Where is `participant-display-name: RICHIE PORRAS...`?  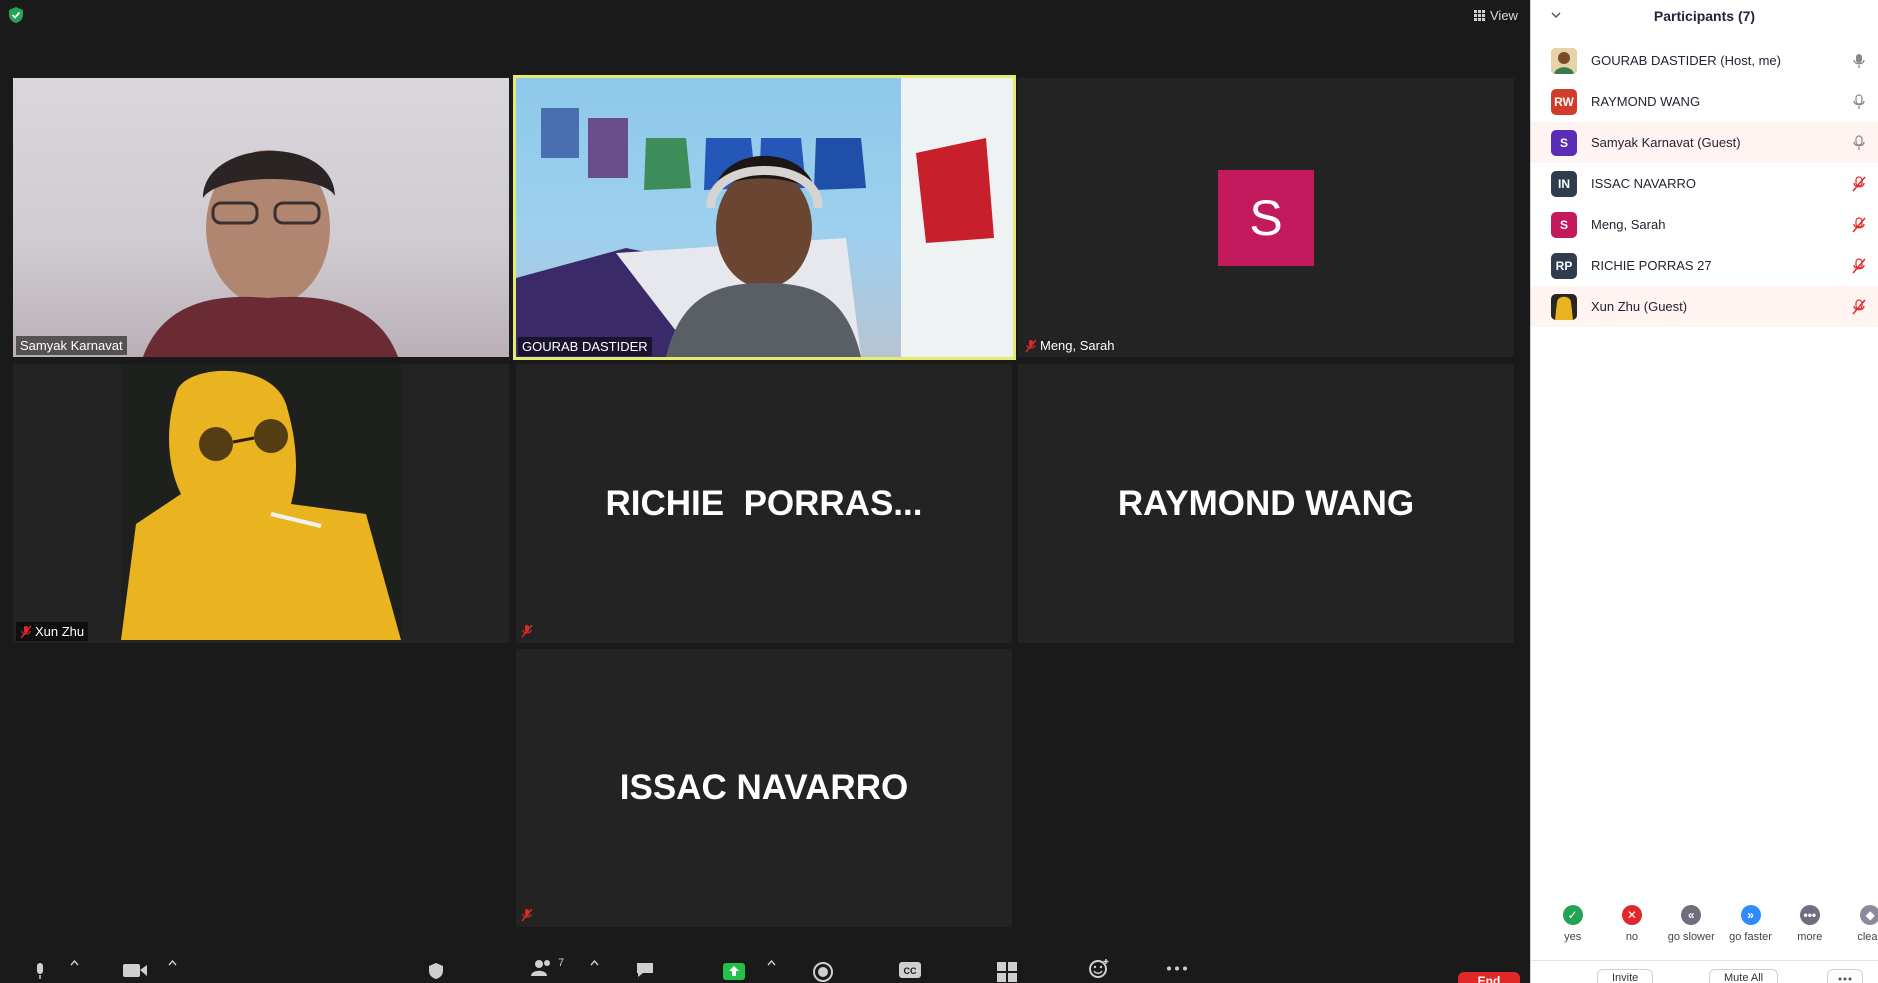 participant-display-name: RICHIE PORRAS... is located at coordinates (764, 503).